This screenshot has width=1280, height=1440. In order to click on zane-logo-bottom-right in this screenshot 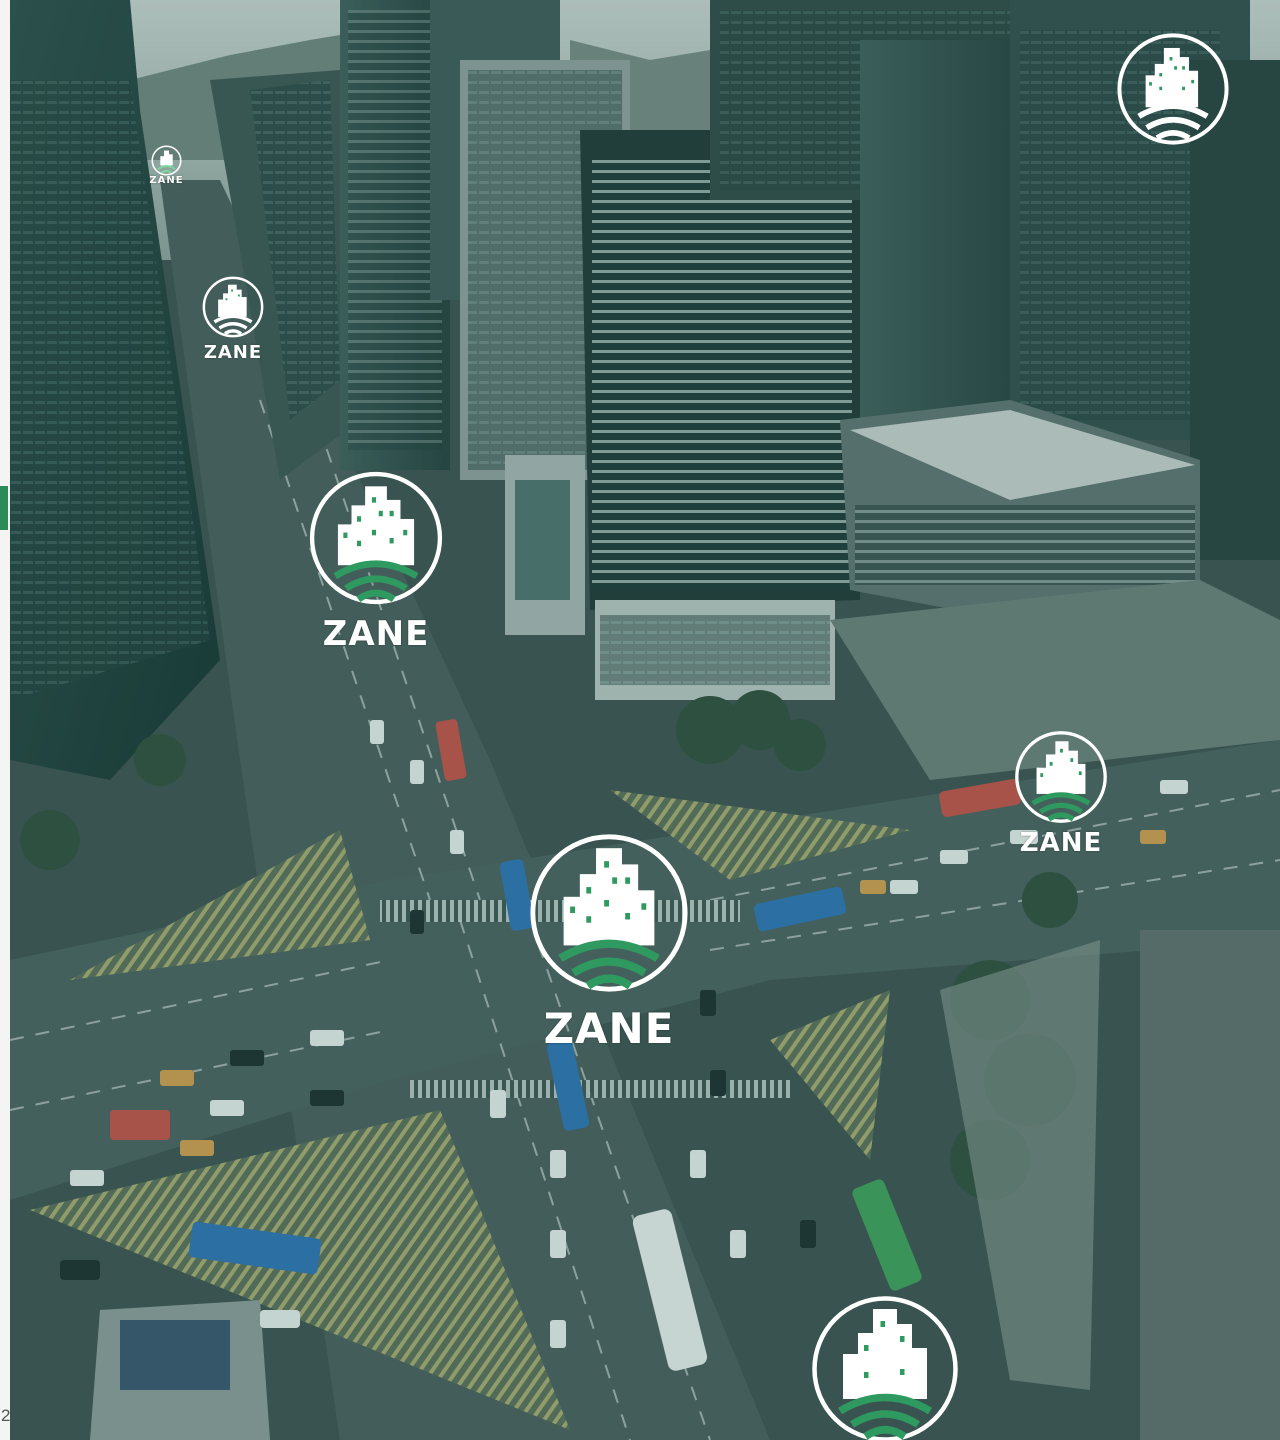, I will do `click(885, 1367)`.